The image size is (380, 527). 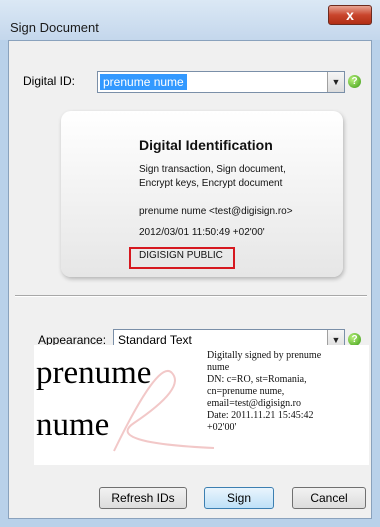 I want to click on section-divider, so click(x=191, y=296).